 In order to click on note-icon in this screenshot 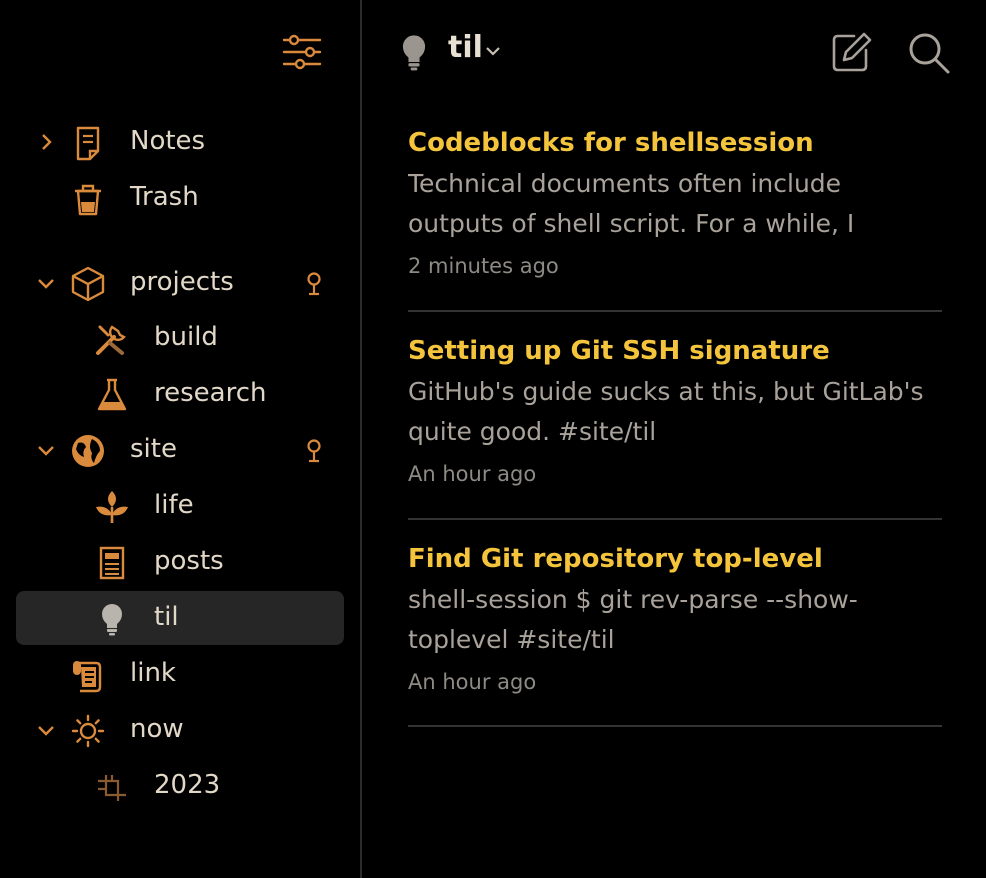, I will do `click(88, 143)`.